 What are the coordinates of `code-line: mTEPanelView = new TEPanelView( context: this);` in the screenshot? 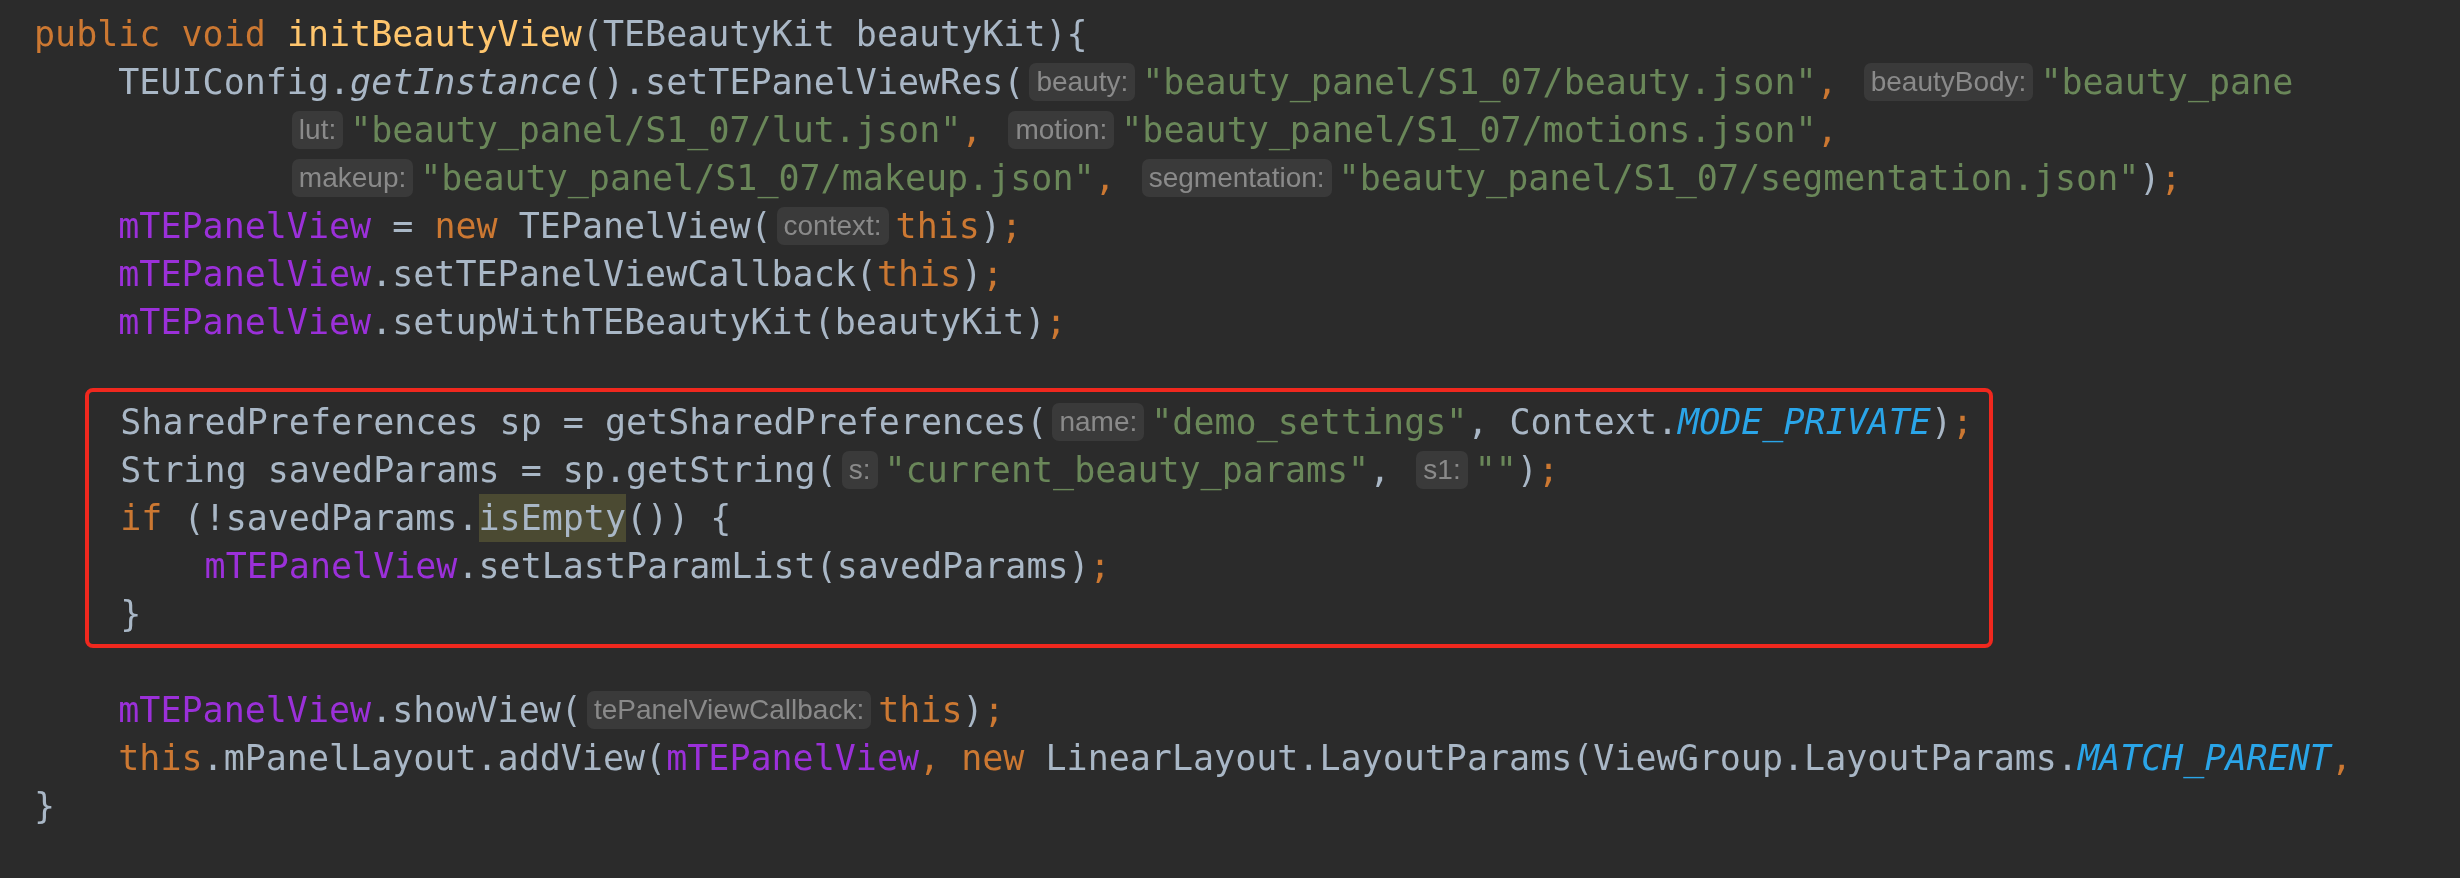 It's located at (571, 226).